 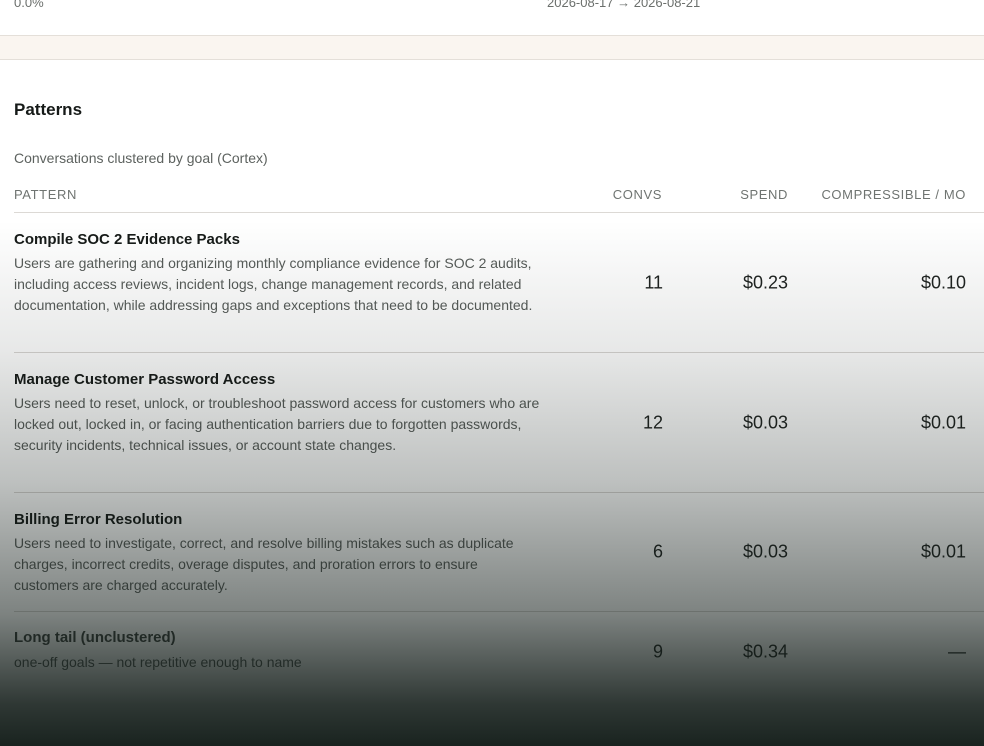 What do you see at coordinates (657, 651) in the screenshot?
I see `pattern-convs: 9` at bounding box center [657, 651].